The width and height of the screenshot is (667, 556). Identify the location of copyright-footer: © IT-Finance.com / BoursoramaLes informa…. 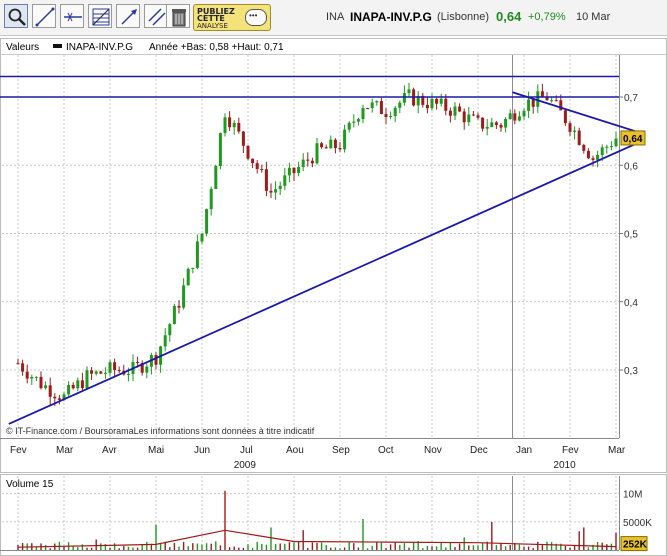
(160, 431).